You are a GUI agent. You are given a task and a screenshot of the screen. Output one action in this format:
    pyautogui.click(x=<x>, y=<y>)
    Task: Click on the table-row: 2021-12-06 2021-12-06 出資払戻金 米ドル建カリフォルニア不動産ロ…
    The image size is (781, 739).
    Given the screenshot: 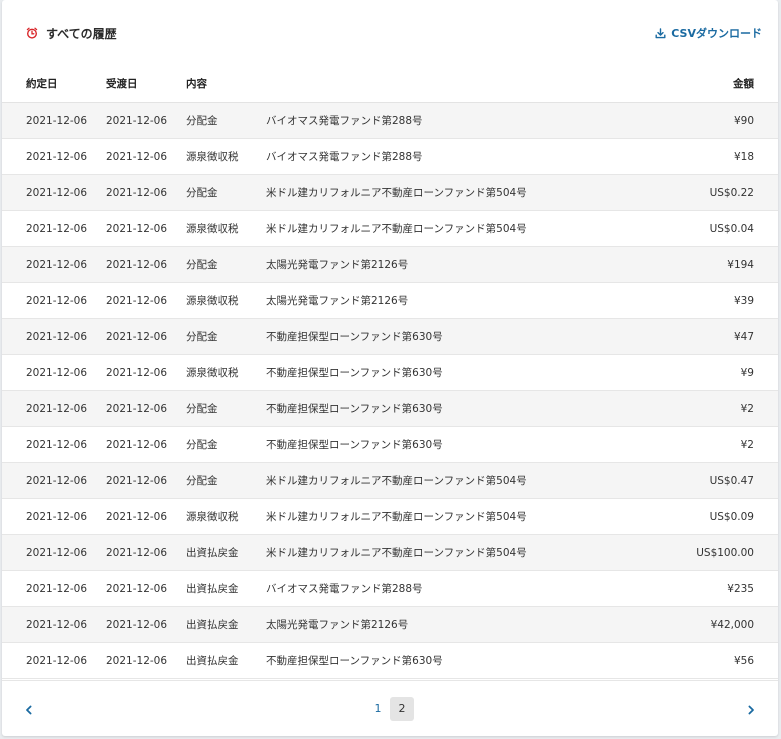 What is the action you would take?
    pyautogui.click(x=390, y=552)
    